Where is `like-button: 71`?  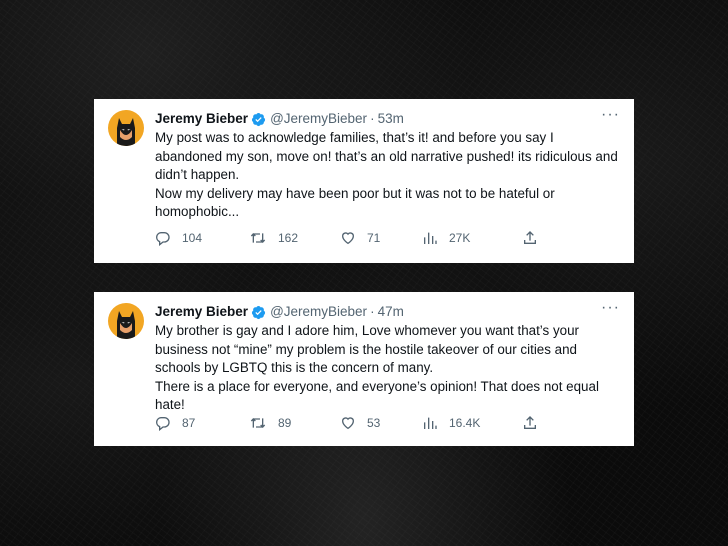
like-button: 71 is located at coordinates (381, 238).